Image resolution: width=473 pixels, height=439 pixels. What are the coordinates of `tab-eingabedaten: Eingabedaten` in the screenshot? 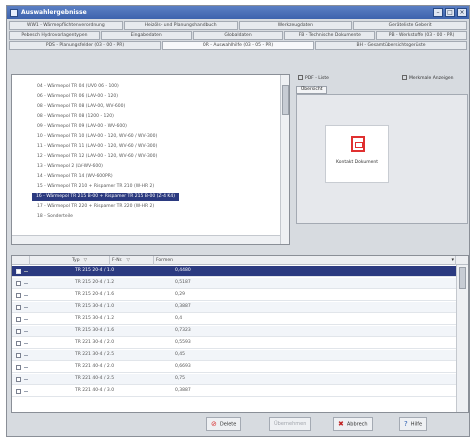 It's located at (146, 35).